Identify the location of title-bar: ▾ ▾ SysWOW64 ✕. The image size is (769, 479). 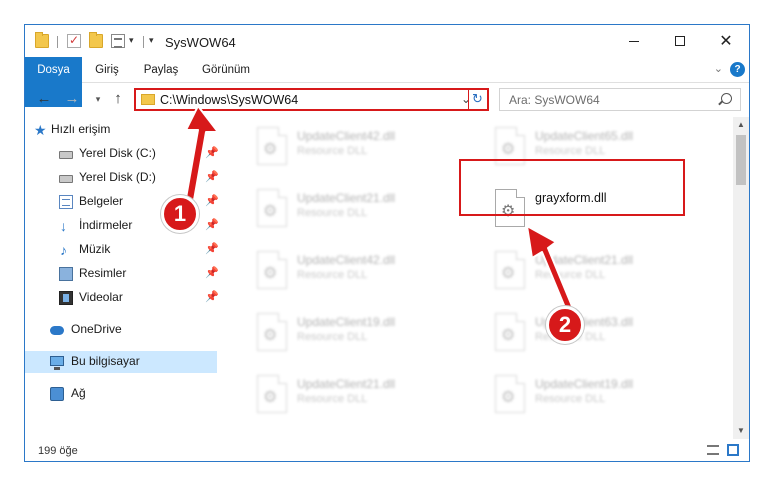
(387, 43).